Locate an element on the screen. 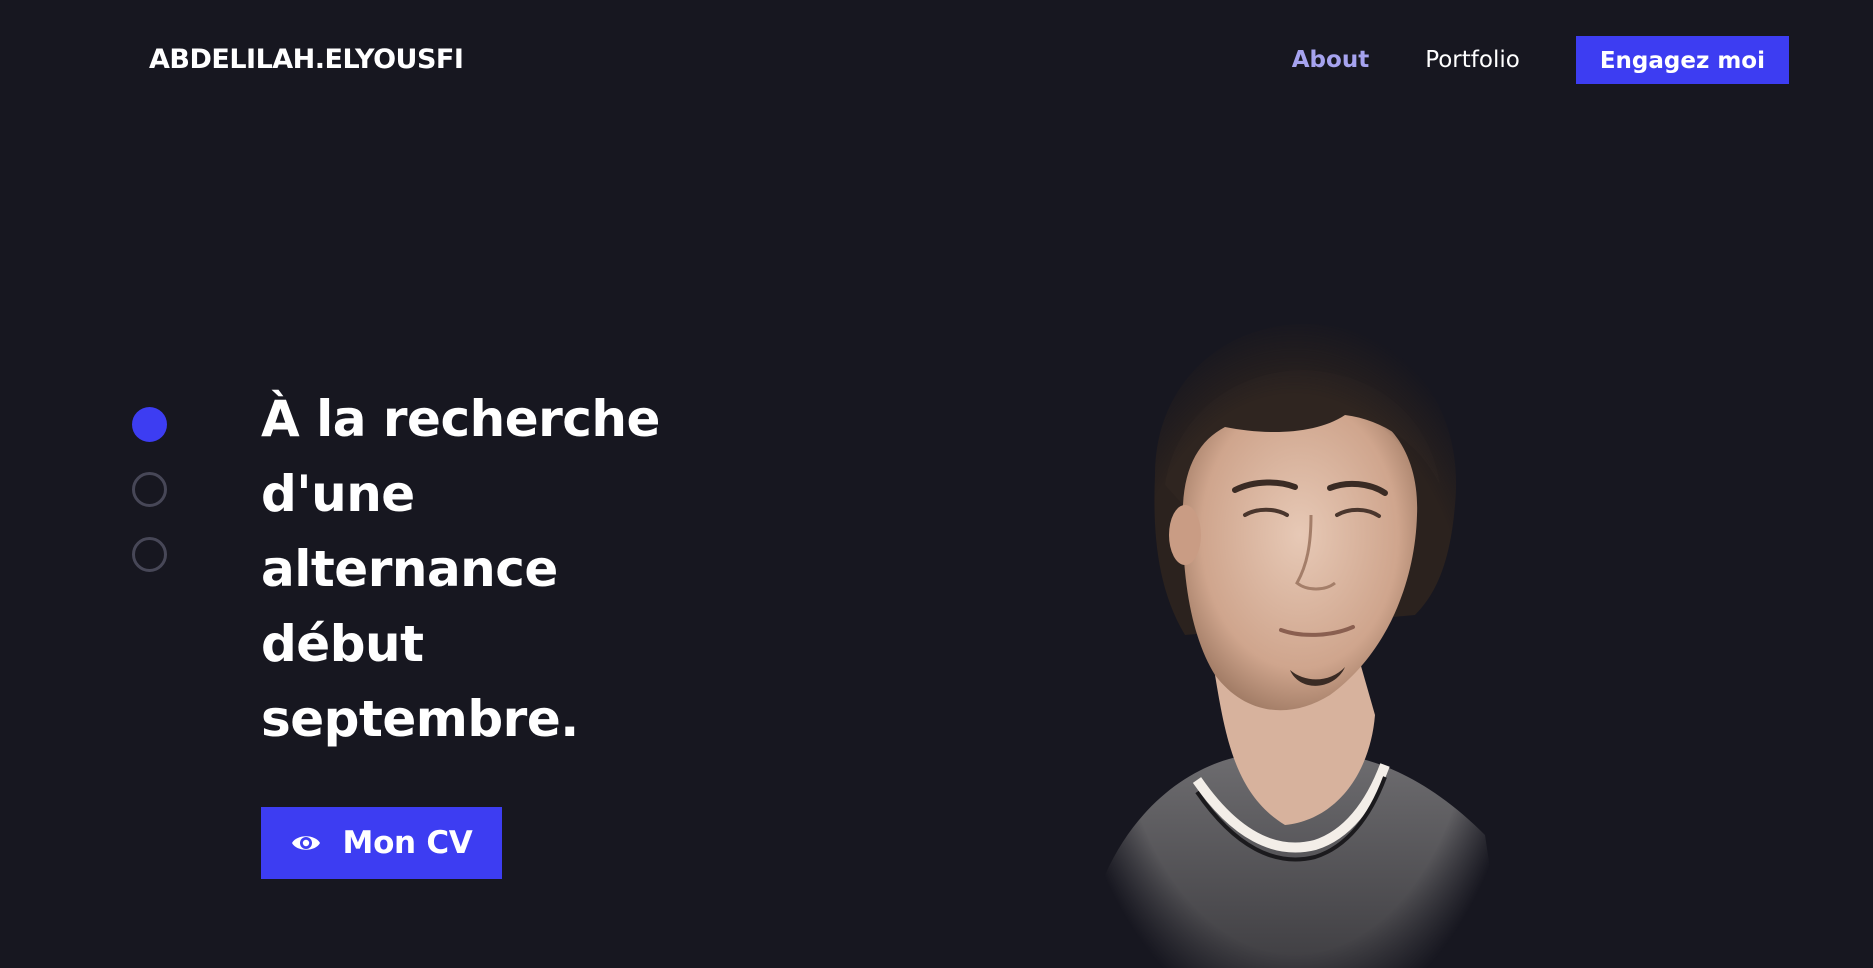 The image size is (1873, 968). cv-button-label: Mon CV is located at coordinates (407, 843).